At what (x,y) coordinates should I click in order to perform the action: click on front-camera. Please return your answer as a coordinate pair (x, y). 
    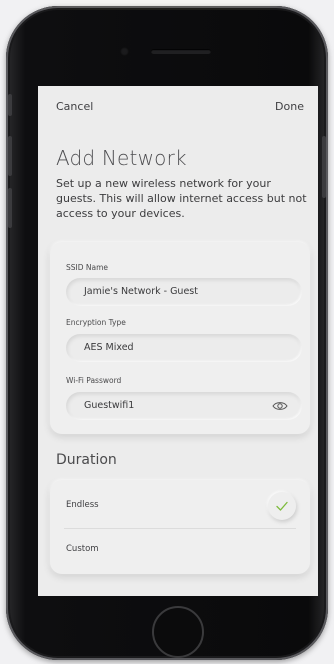
    Looking at the image, I should click on (124, 51).